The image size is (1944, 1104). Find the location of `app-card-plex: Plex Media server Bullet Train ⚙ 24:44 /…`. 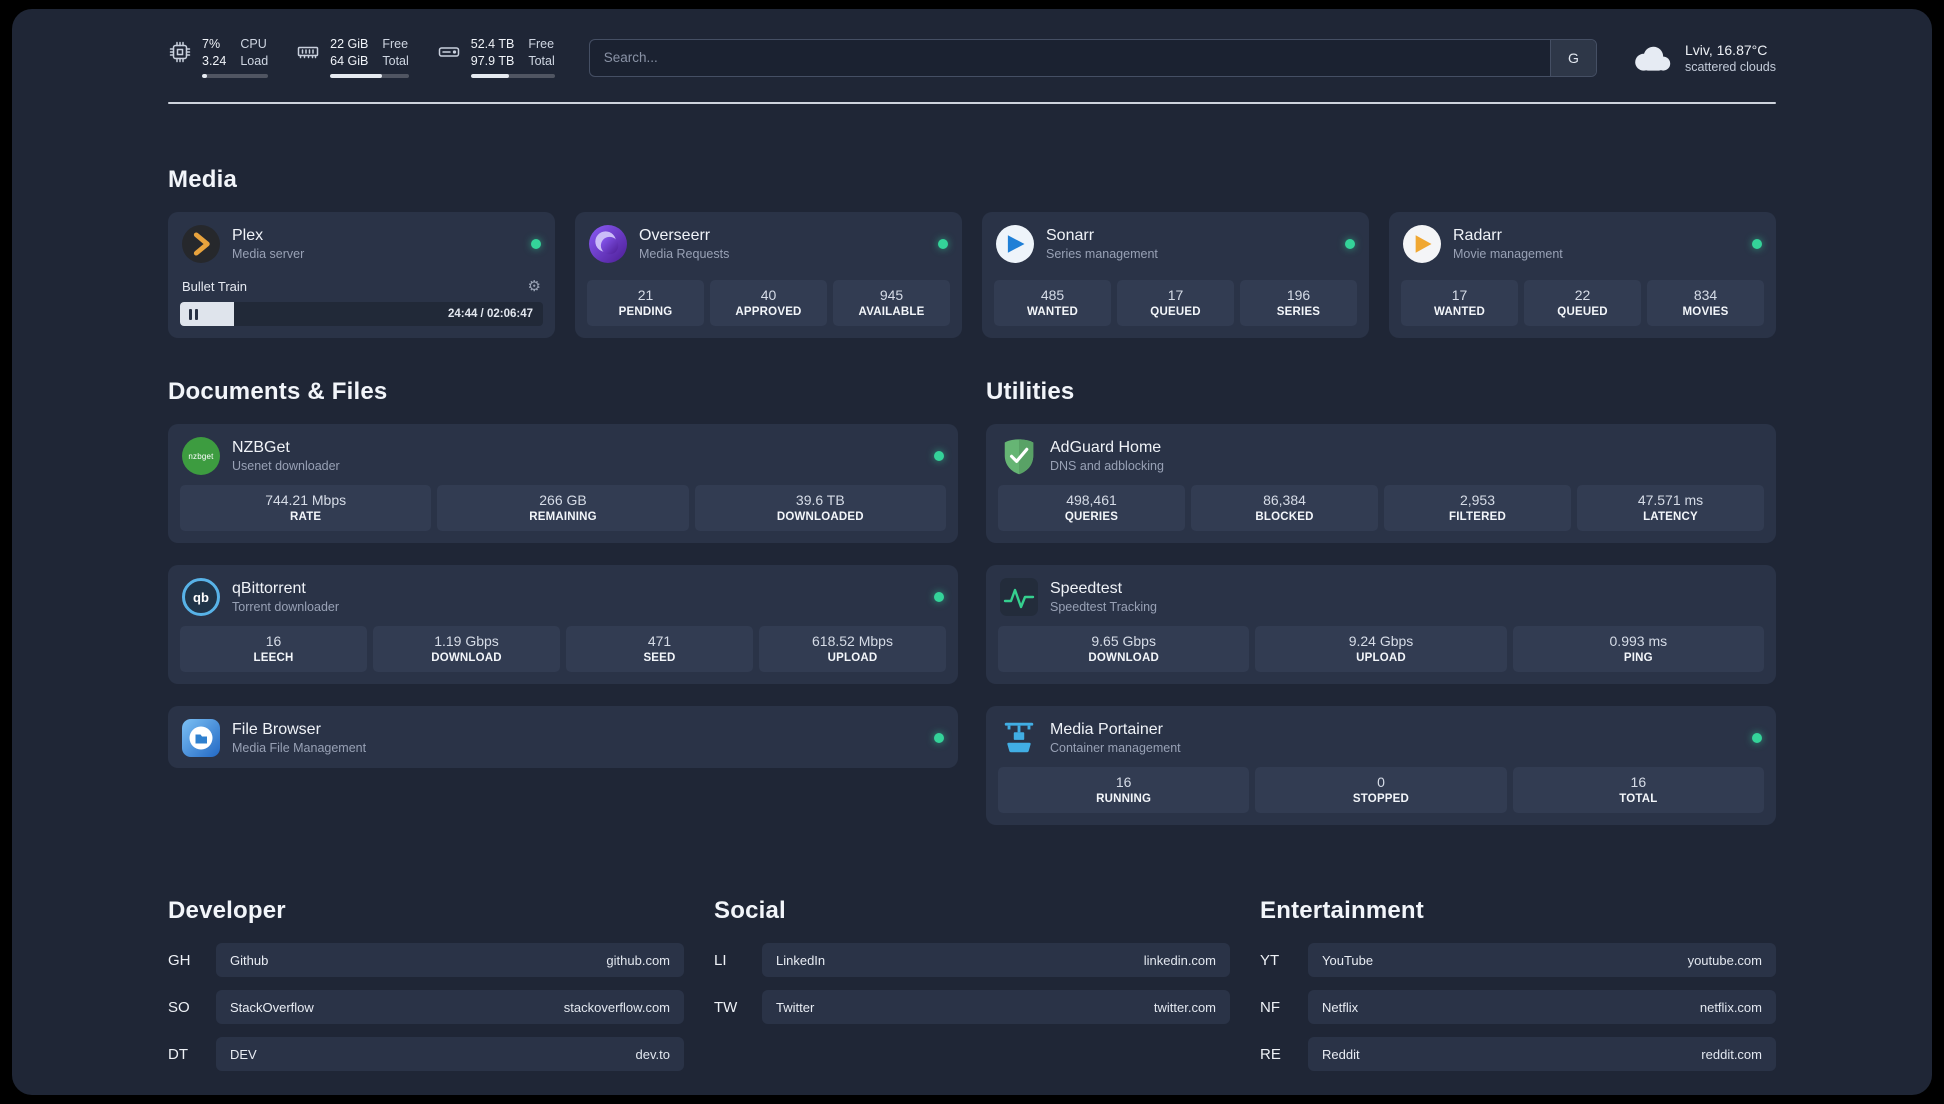

app-card-plex: Plex Media server Bullet Train ⚙ 24:44 /… is located at coordinates (361, 275).